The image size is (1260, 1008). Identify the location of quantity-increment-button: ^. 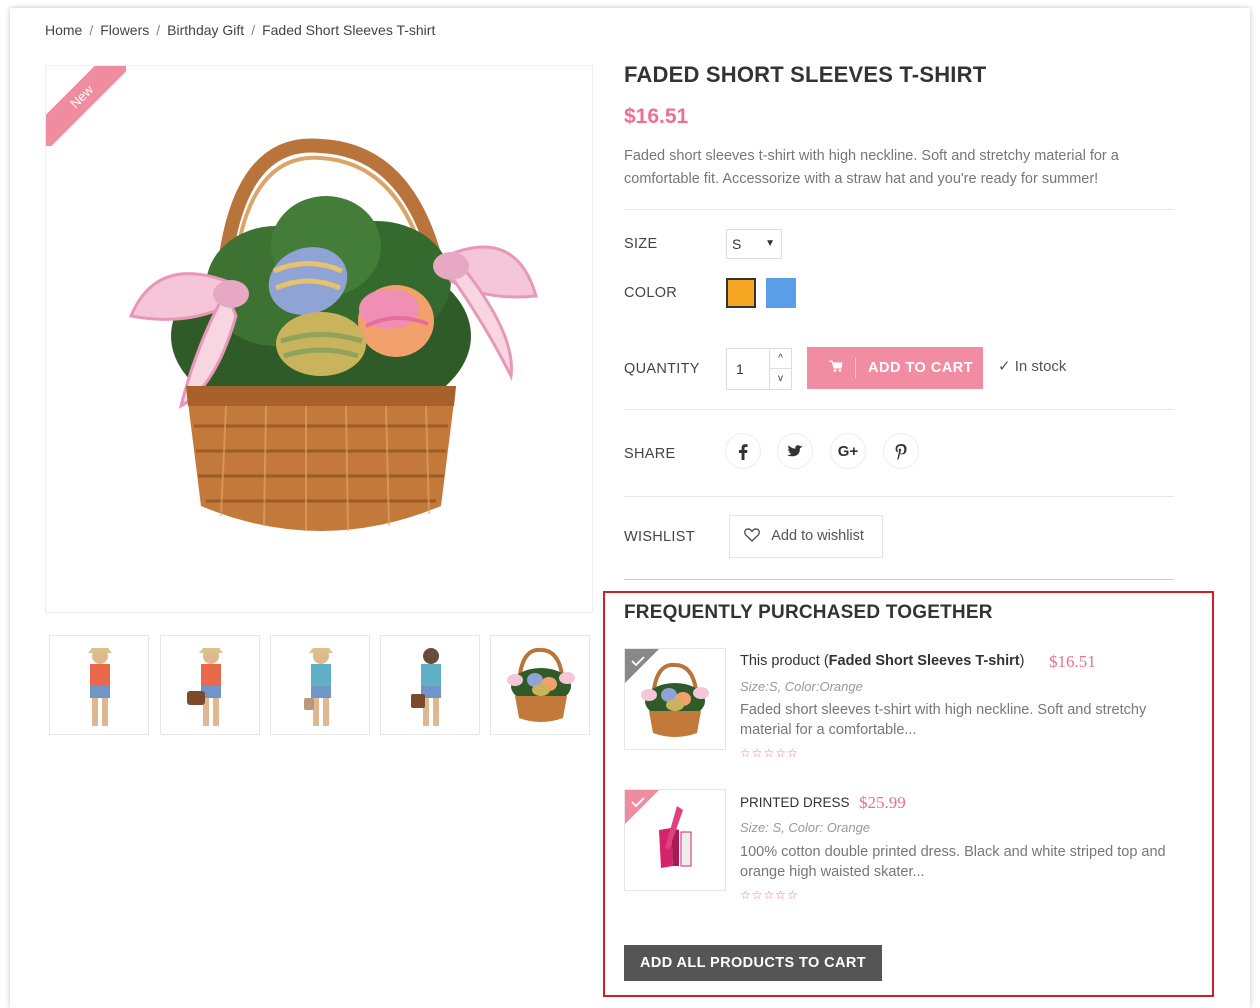
(780, 359).